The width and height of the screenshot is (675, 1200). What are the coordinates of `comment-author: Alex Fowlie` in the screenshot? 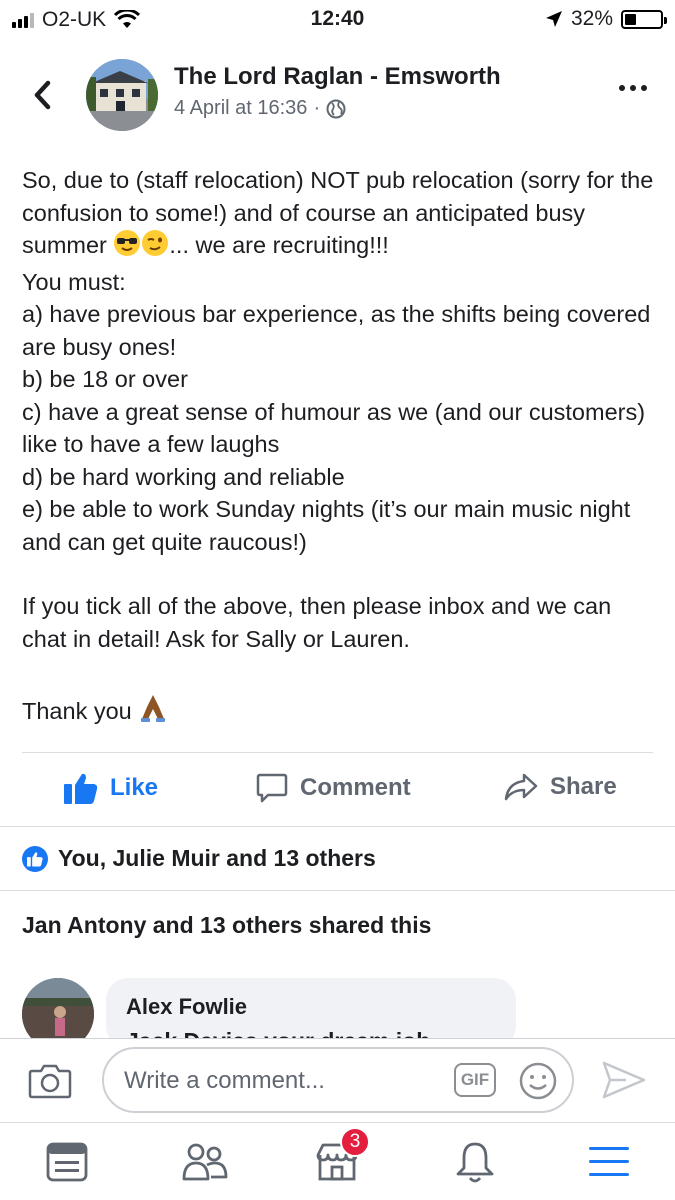 It's located at (311, 1007).